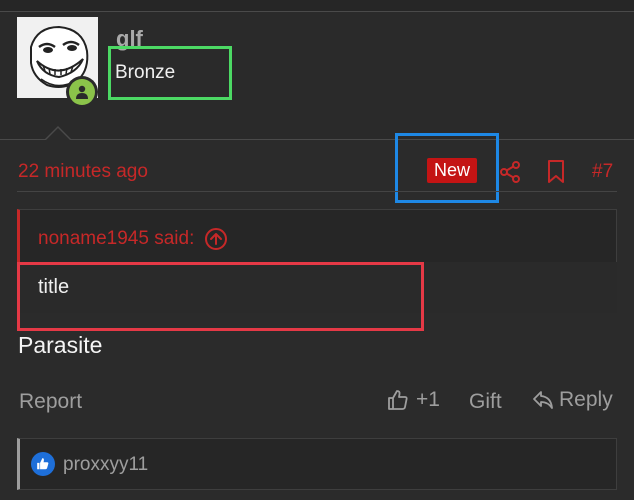  I want to click on arrow-up-circle-icon, so click(216, 239).